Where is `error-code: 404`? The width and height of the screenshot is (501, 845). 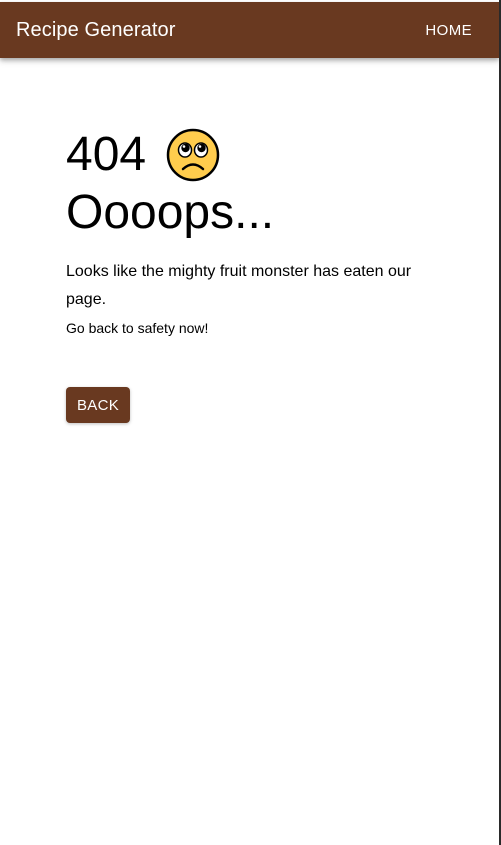
error-code: 404 is located at coordinates (106, 154).